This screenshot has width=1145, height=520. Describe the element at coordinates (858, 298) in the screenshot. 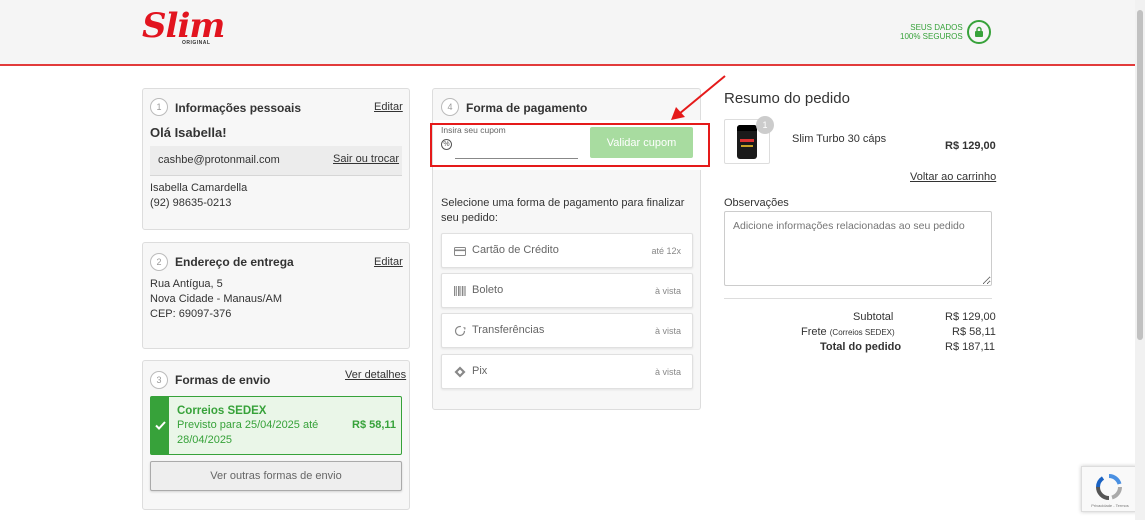

I see `summary-divider` at that location.